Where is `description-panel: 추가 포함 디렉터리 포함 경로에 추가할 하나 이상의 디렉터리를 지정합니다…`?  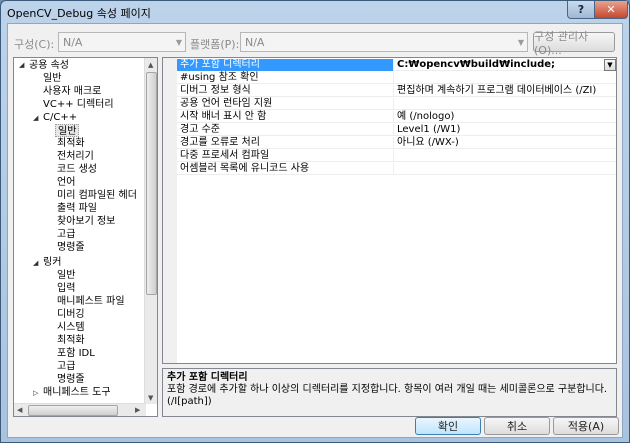 description-panel: 추가 포함 디렉터리 포함 경로에 추가할 하나 이상의 디렉터리를 지정합니다… is located at coordinates (389, 392).